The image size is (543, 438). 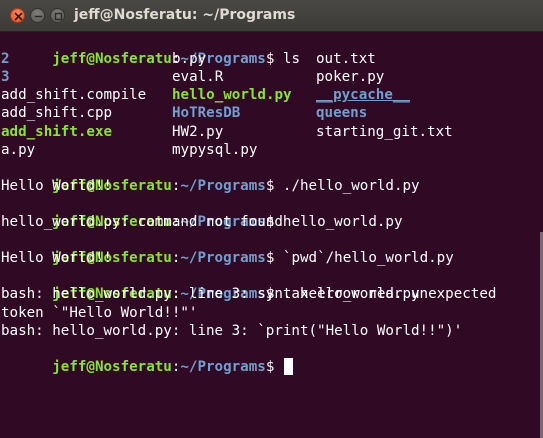 I want to click on active-prompt-line: jeff@Nosferatu:~/Programs$, so click(x=147, y=357).